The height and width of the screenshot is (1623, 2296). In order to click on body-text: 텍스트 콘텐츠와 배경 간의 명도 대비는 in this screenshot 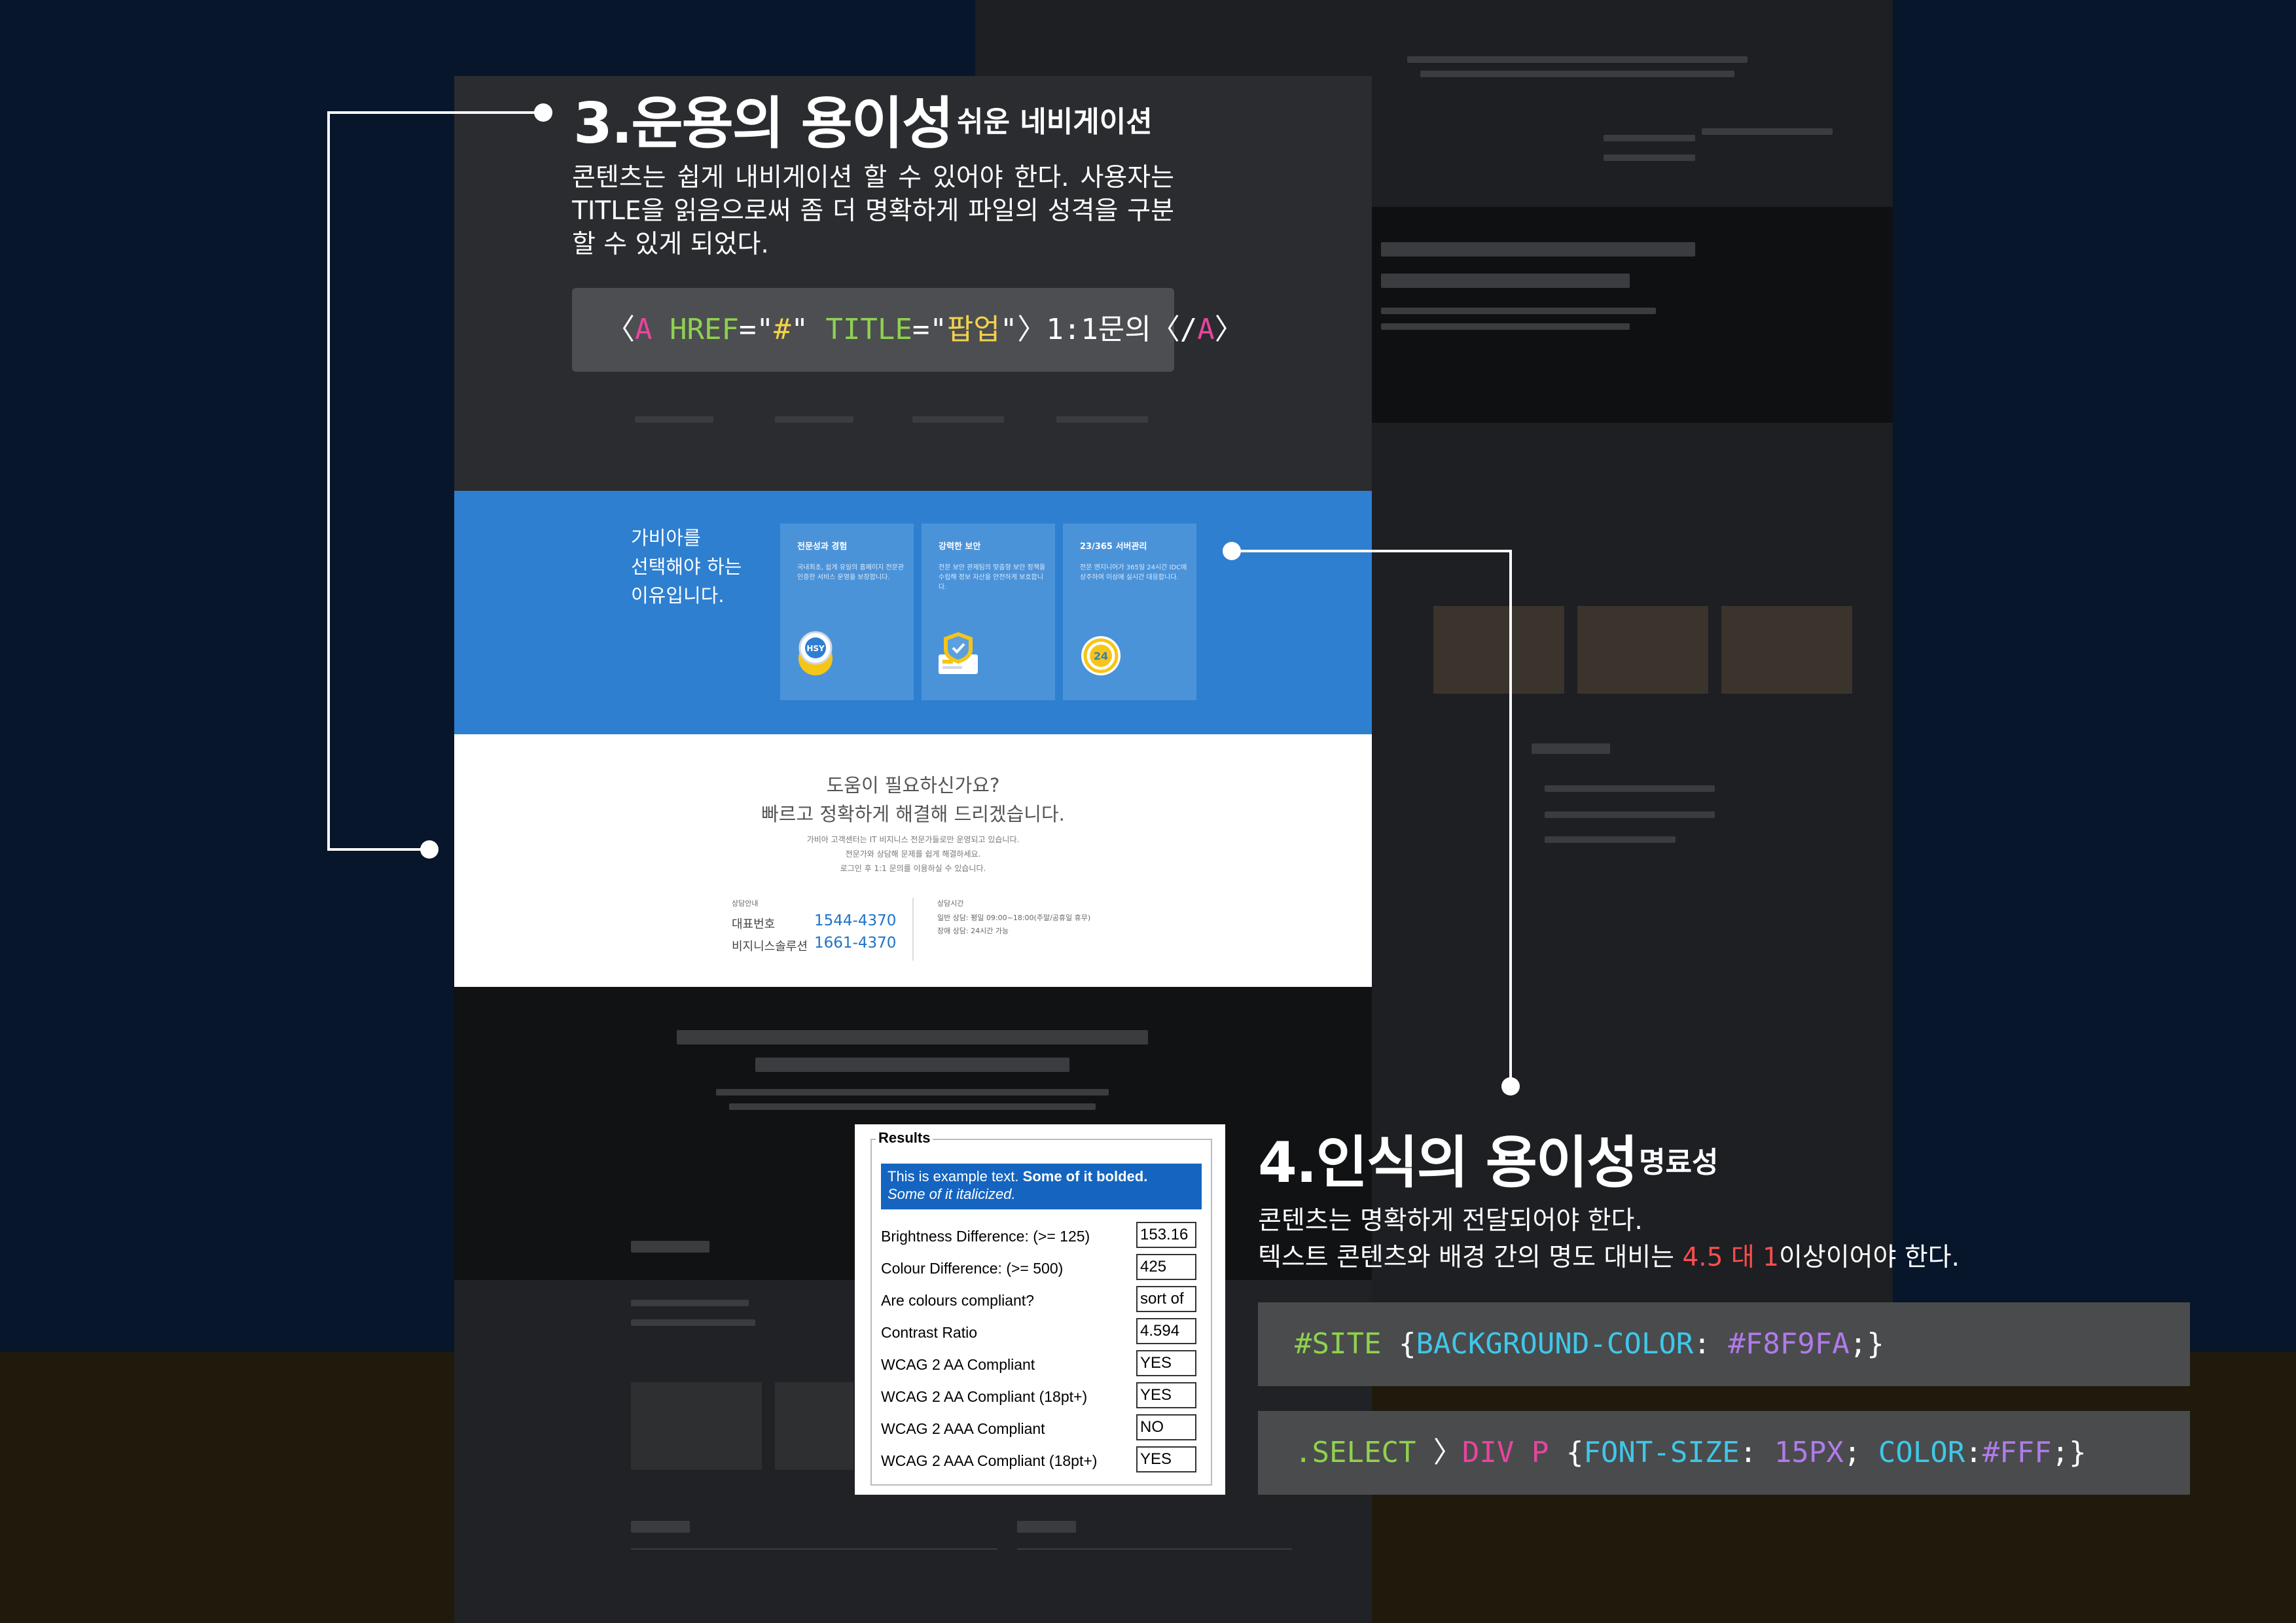, I will do `click(1470, 1257)`.